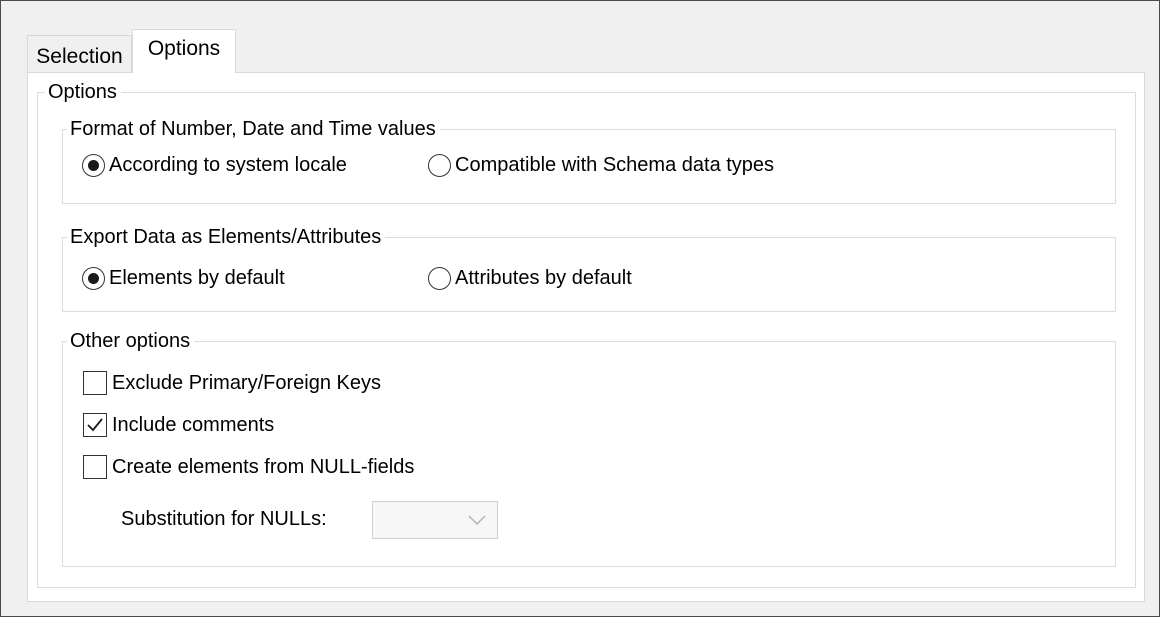 The image size is (1160, 617). Describe the element at coordinates (131, 341) in the screenshot. I see `other-options-group-title: Other options` at that location.